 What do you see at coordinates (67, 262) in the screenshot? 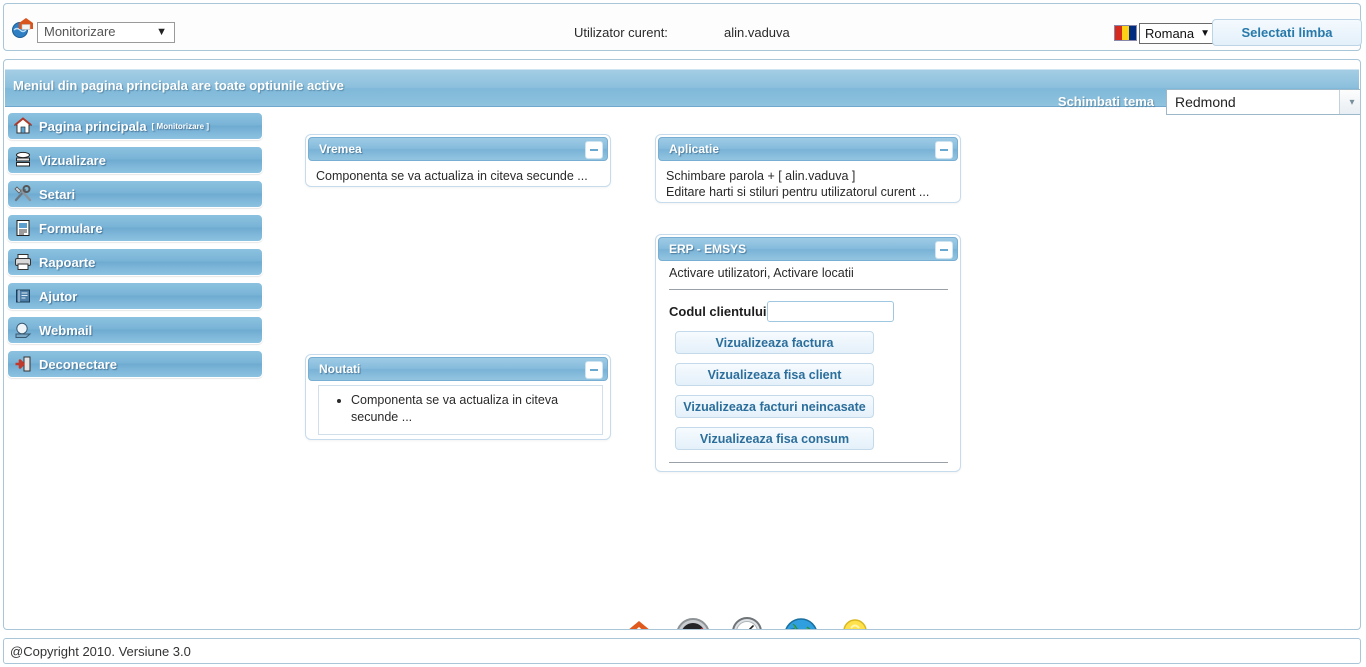
I see `sidebar-item-label: Rapoarte` at bounding box center [67, 262].